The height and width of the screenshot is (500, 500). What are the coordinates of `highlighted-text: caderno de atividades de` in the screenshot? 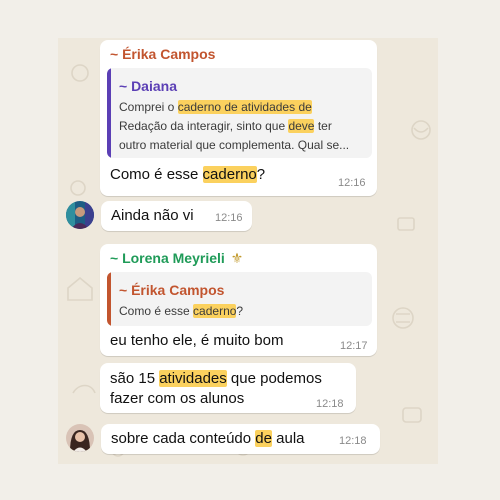 It's located at (244, 107).